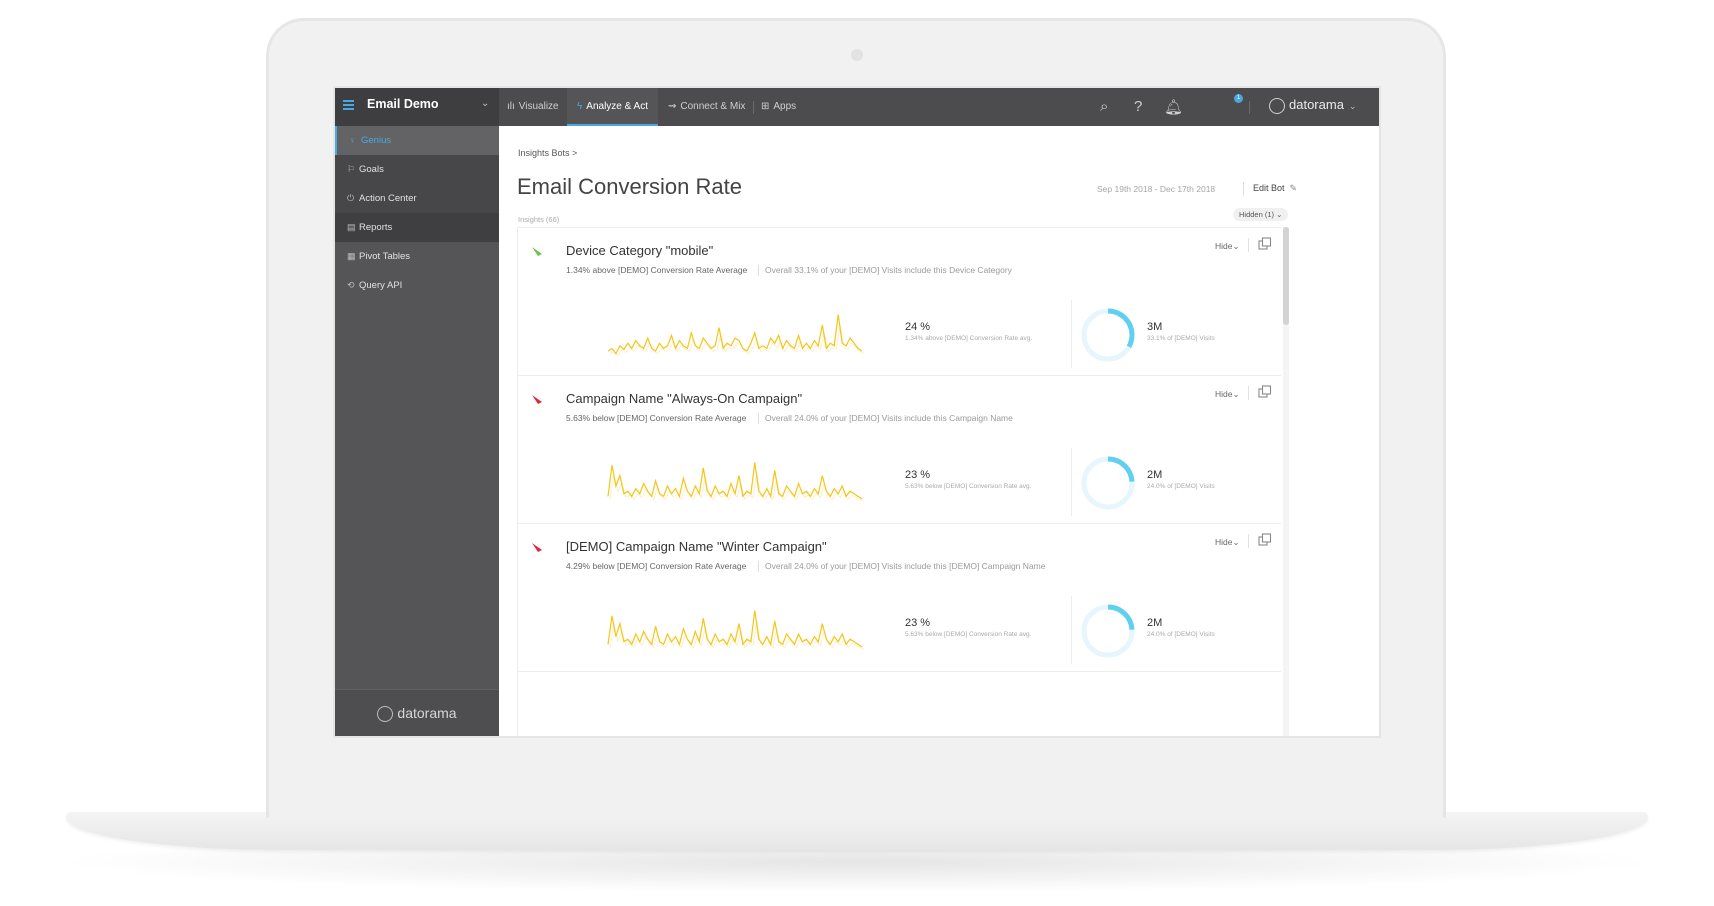 This screenshot has height=906, width=1714. Describe the element at coordinates (1173, 107) in the screenshot. I see `bell-icon: 🔔︎` at that location.